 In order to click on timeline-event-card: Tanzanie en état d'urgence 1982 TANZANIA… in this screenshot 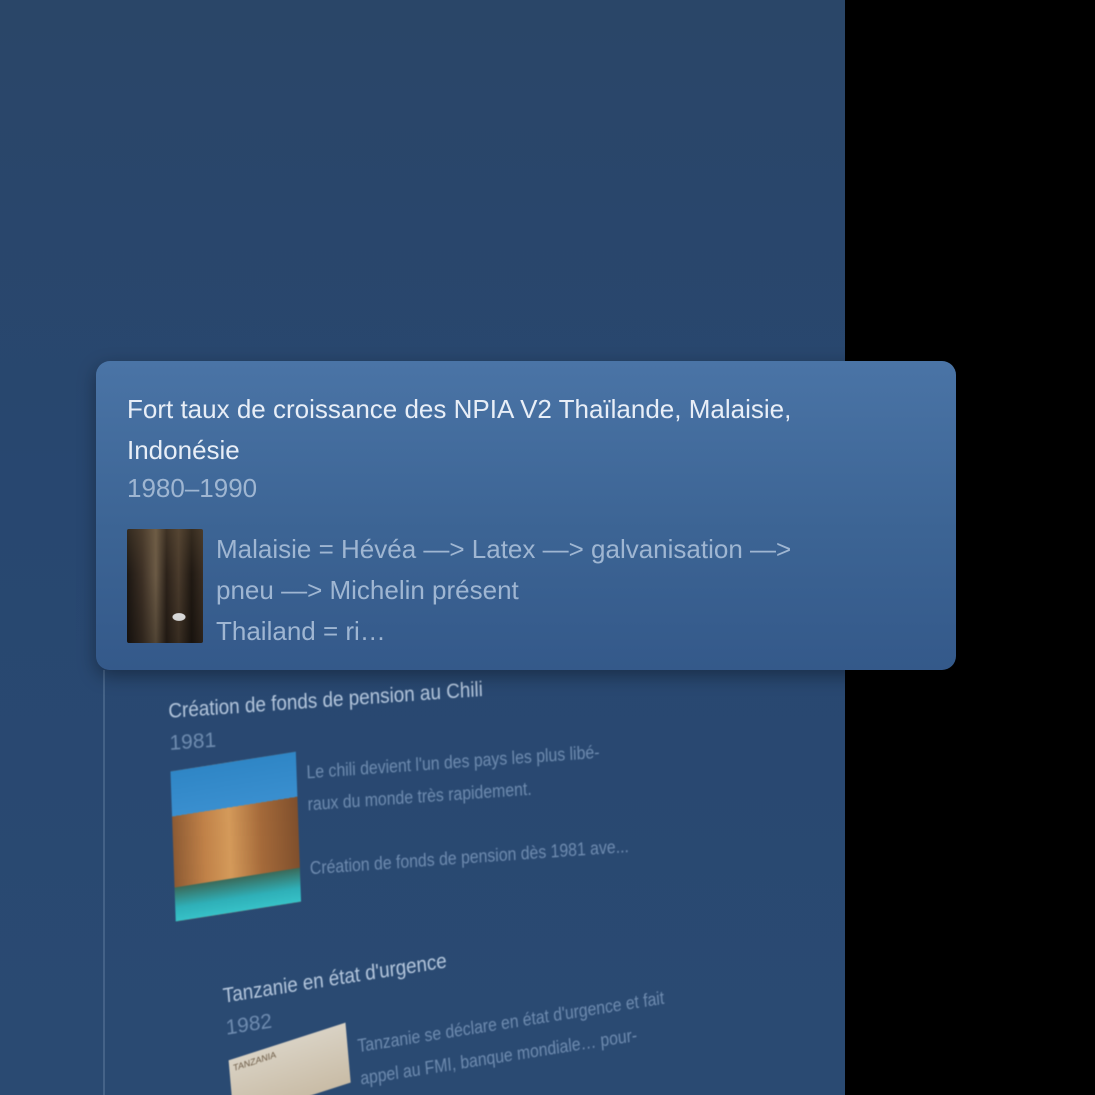, I will do `click(466, 1002)`.